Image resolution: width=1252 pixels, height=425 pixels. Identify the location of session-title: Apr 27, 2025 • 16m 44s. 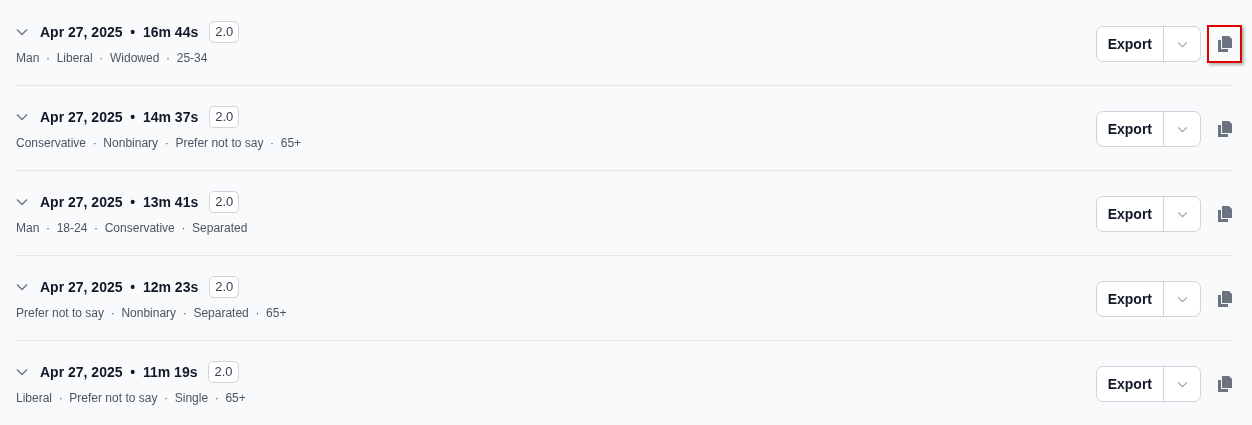
(119, 32).